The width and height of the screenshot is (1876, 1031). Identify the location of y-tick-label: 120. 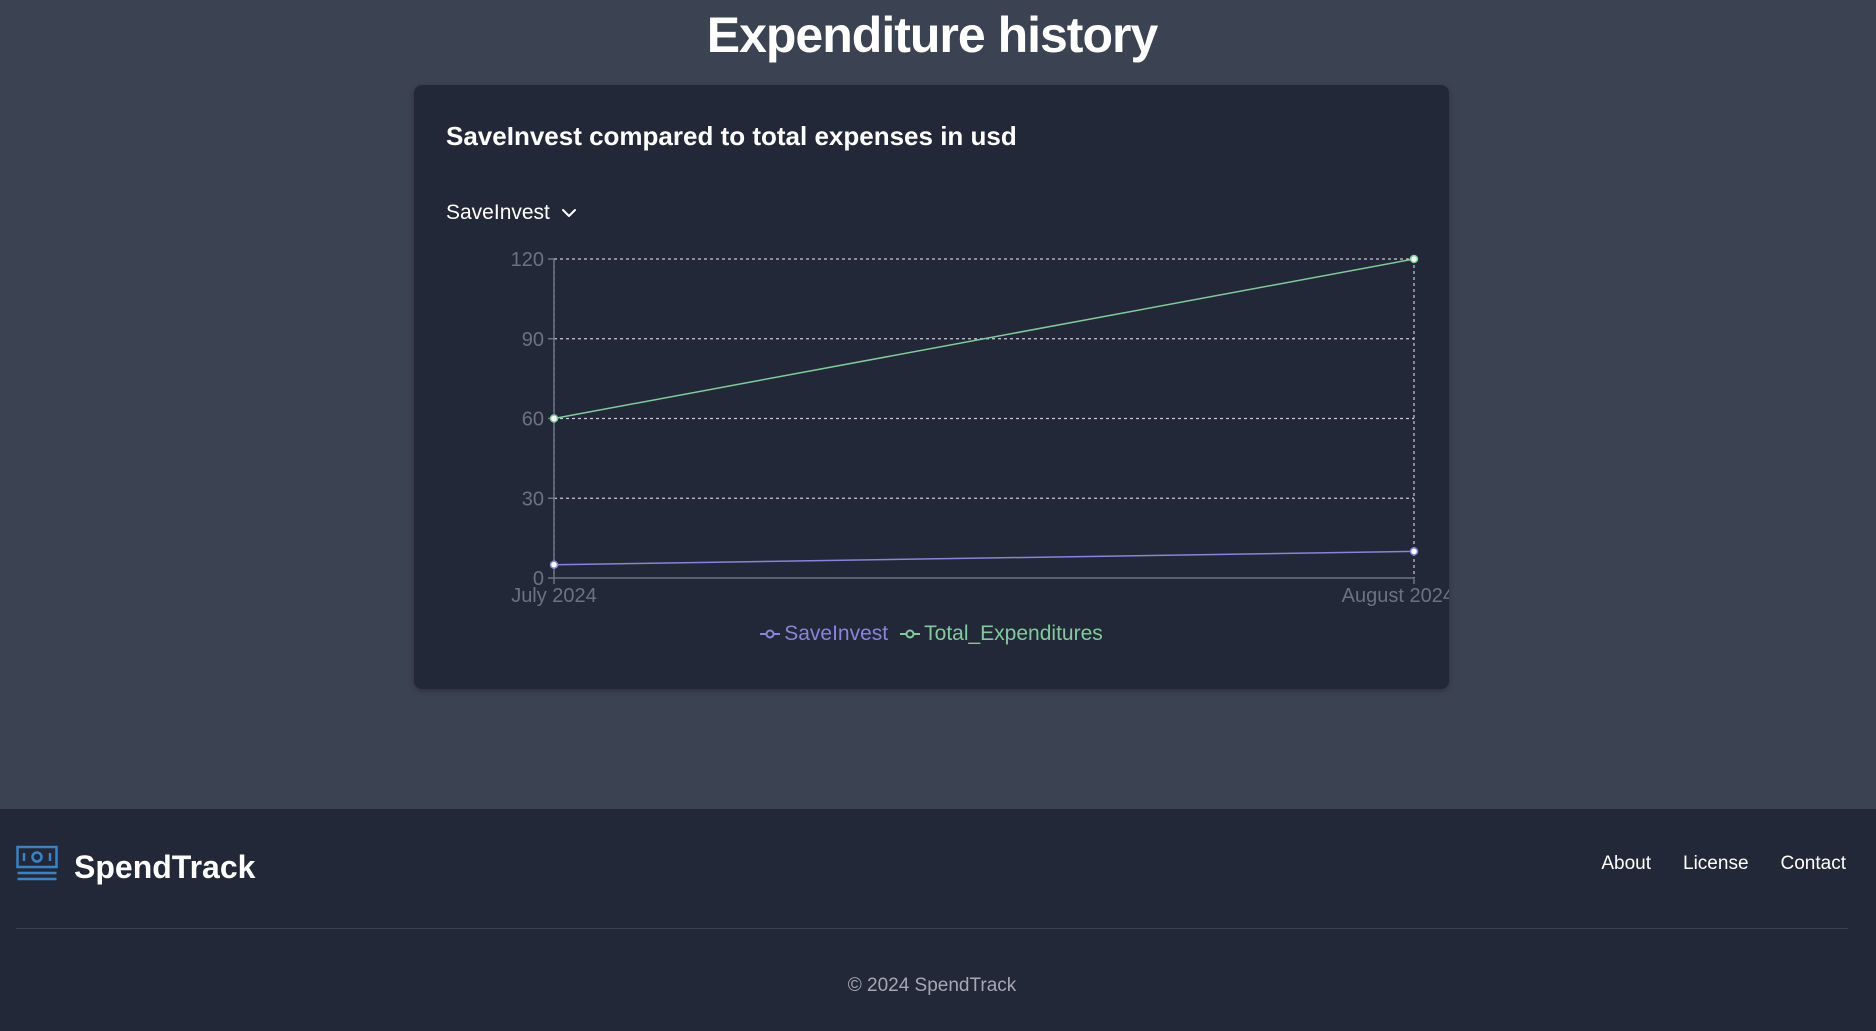
(527, 260).